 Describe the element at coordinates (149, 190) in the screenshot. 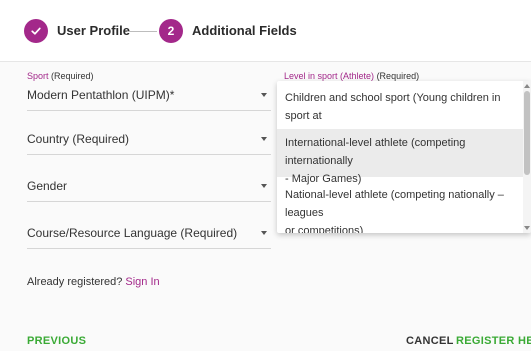

I see `gender-select: Gender` at that location.